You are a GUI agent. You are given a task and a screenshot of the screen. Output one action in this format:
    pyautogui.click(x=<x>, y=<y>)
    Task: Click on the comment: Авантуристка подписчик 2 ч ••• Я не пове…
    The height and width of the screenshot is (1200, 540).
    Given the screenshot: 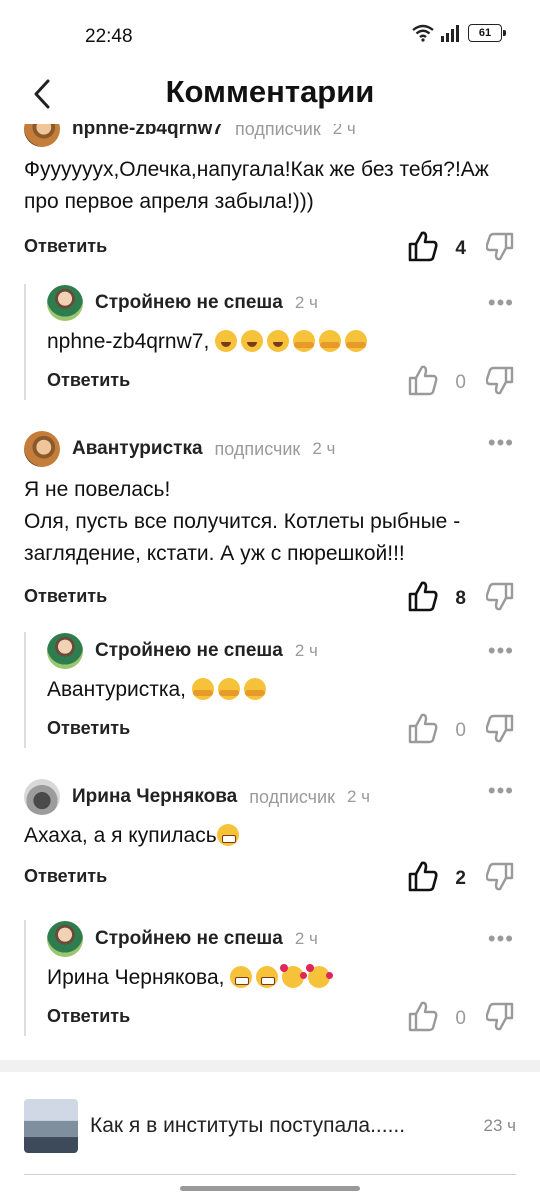 What is the action you would take?
    pyautogui.click(x=270, y=523)
    